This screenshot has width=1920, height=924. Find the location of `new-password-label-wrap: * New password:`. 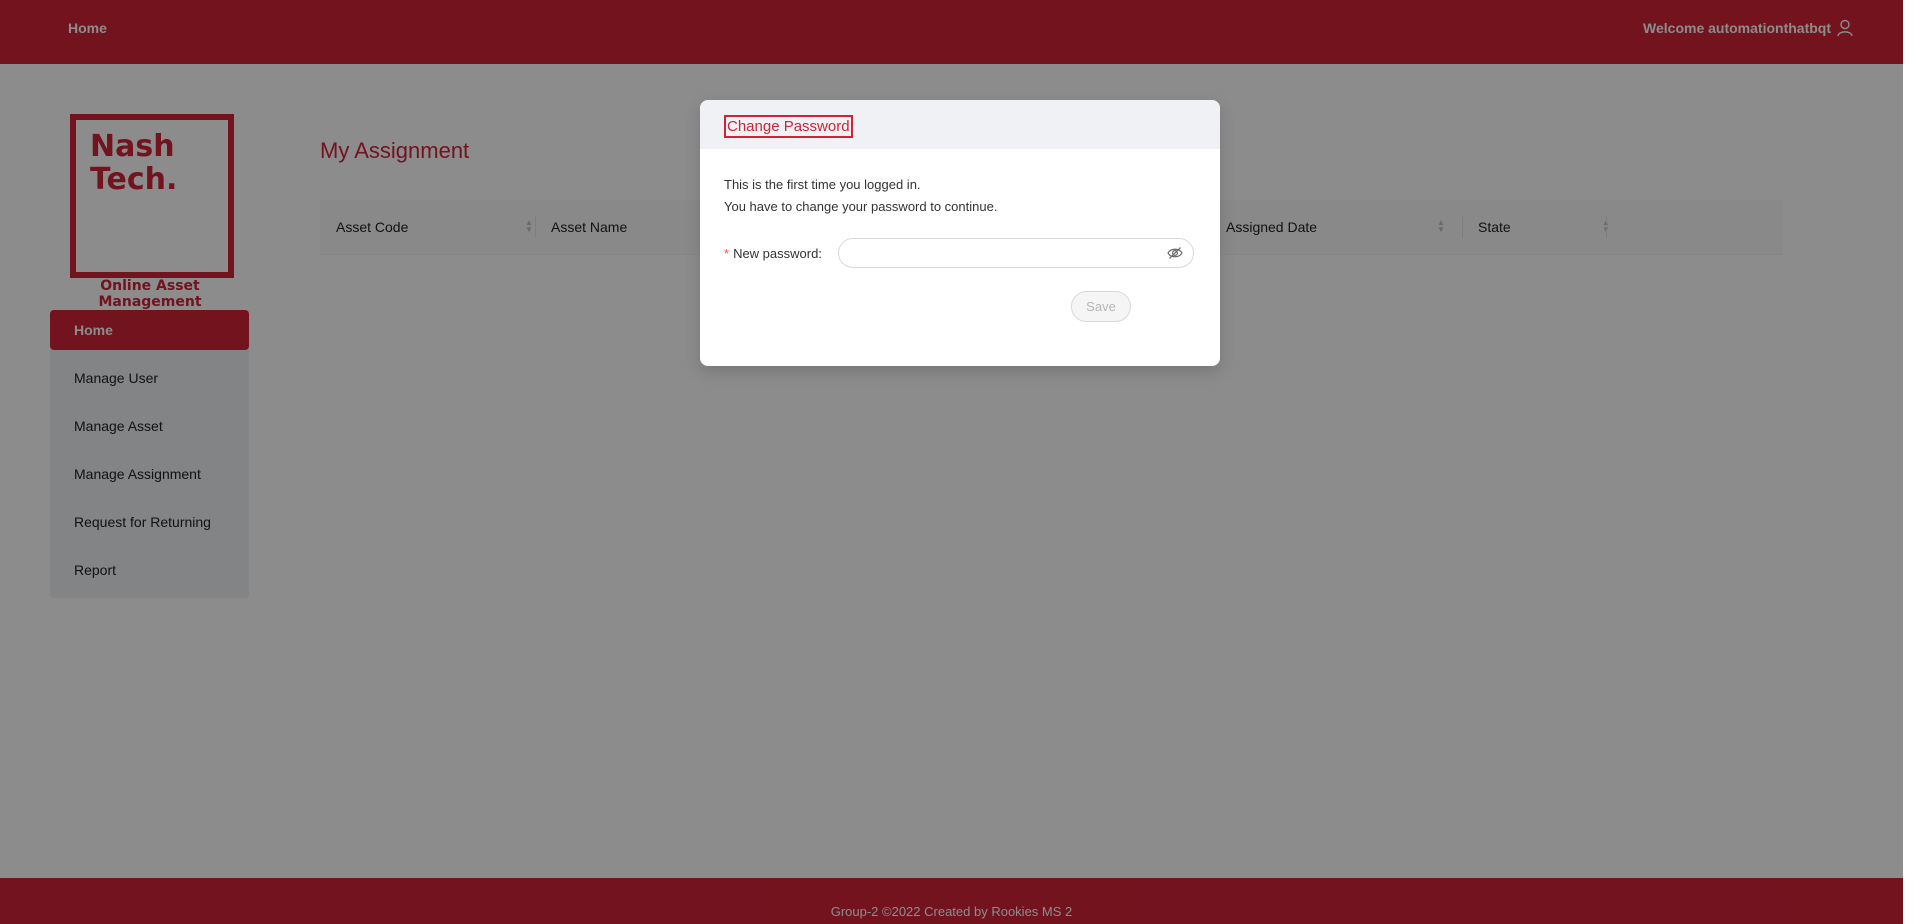

new-password-label-wrap: * New password: is located at coordinates (781, 253).